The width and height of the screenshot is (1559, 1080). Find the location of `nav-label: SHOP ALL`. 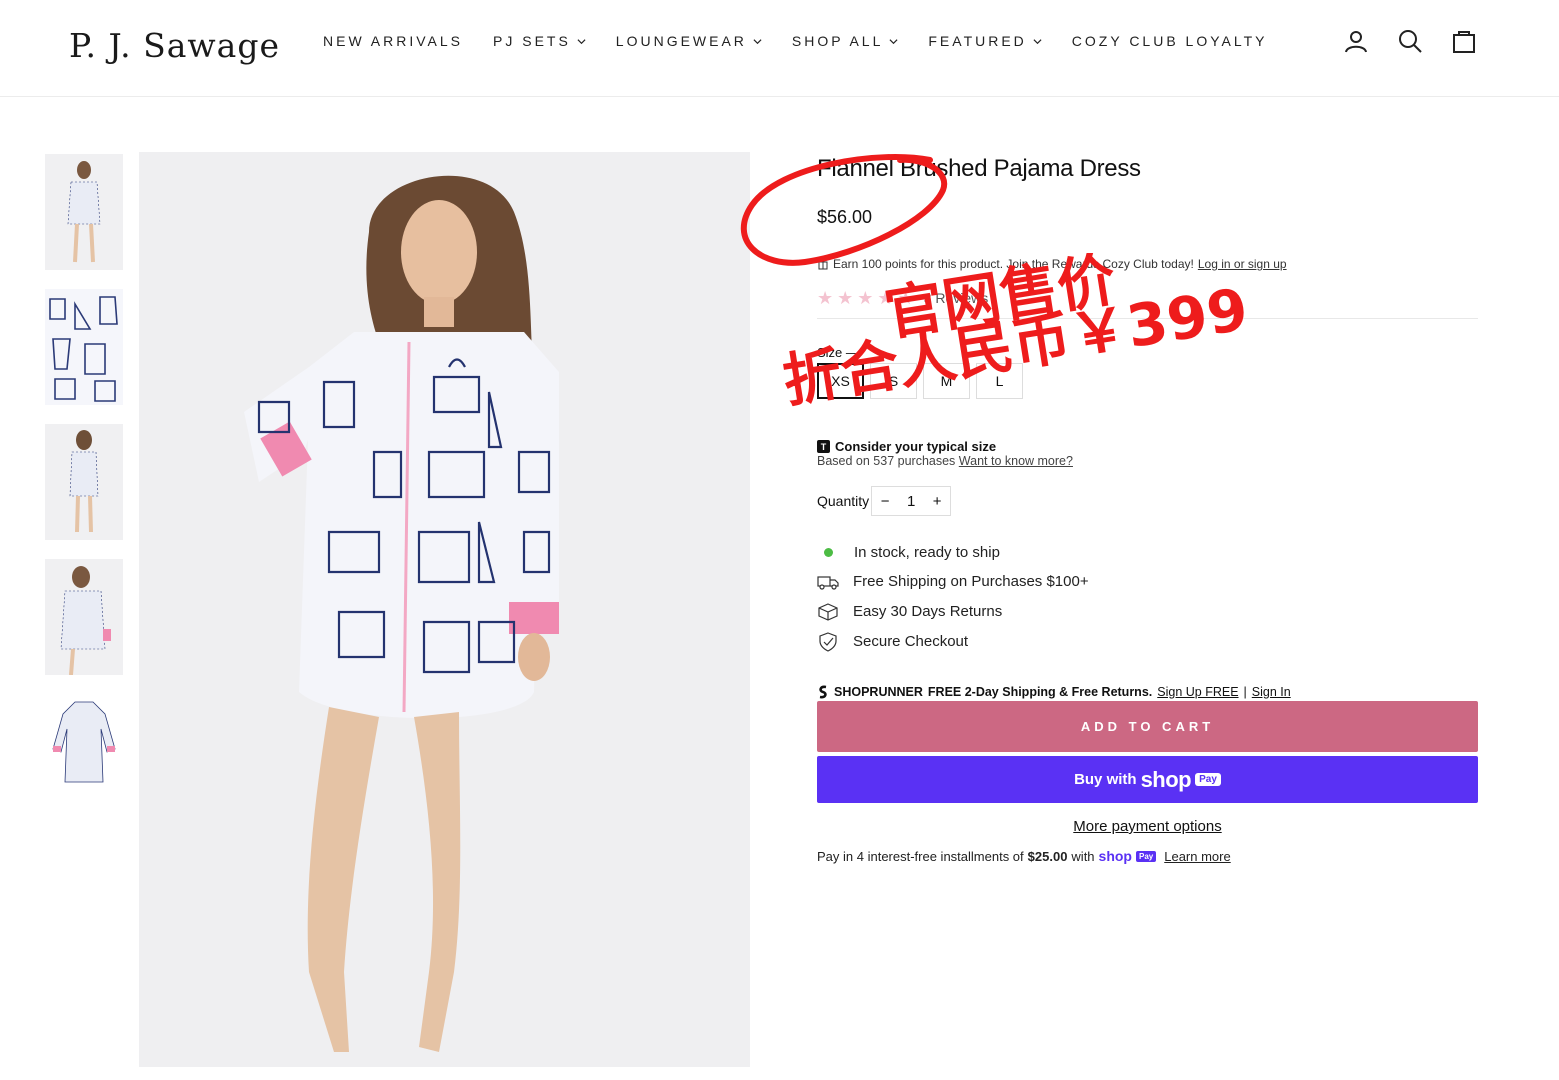

nav-label: SHOP ALL is located at coordinates (837, 41).